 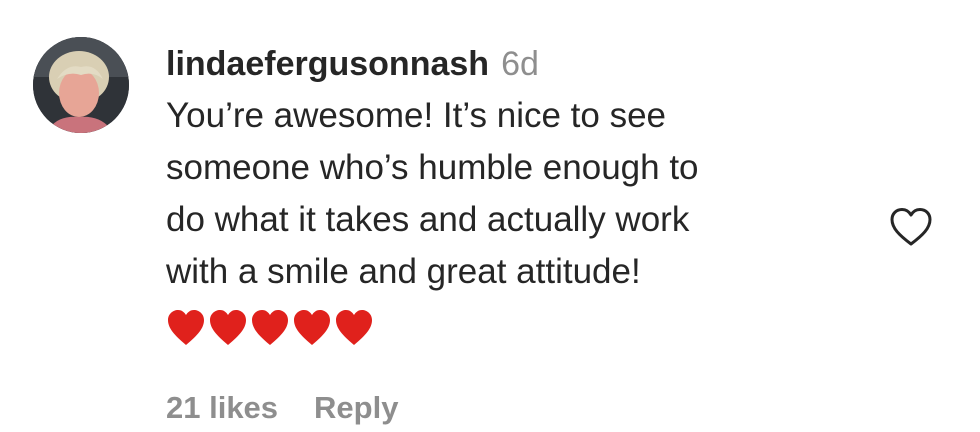 I want to click on avatar, so click(x=81, y=85).